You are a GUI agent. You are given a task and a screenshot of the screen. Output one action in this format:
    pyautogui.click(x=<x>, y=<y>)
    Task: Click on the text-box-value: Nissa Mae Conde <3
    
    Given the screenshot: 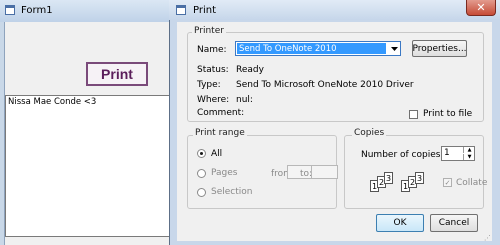 What is the action you would take?
    pyautogui.click(x=52, y=102)
    